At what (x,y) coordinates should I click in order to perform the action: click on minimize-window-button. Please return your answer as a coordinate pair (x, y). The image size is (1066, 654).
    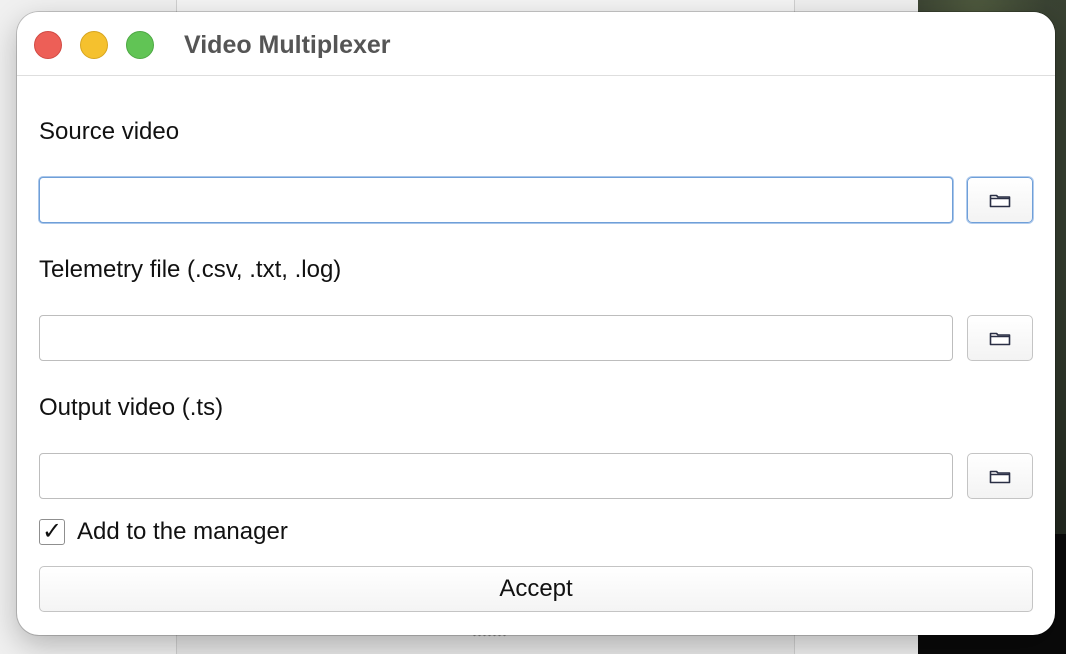
    Looking at the image, I should click on (94, 45).